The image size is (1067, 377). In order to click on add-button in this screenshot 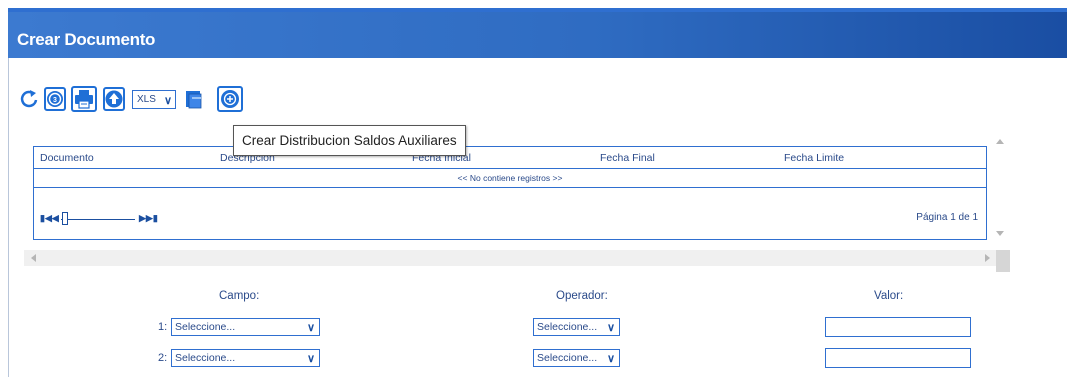, I will do `click(230, 99)`.